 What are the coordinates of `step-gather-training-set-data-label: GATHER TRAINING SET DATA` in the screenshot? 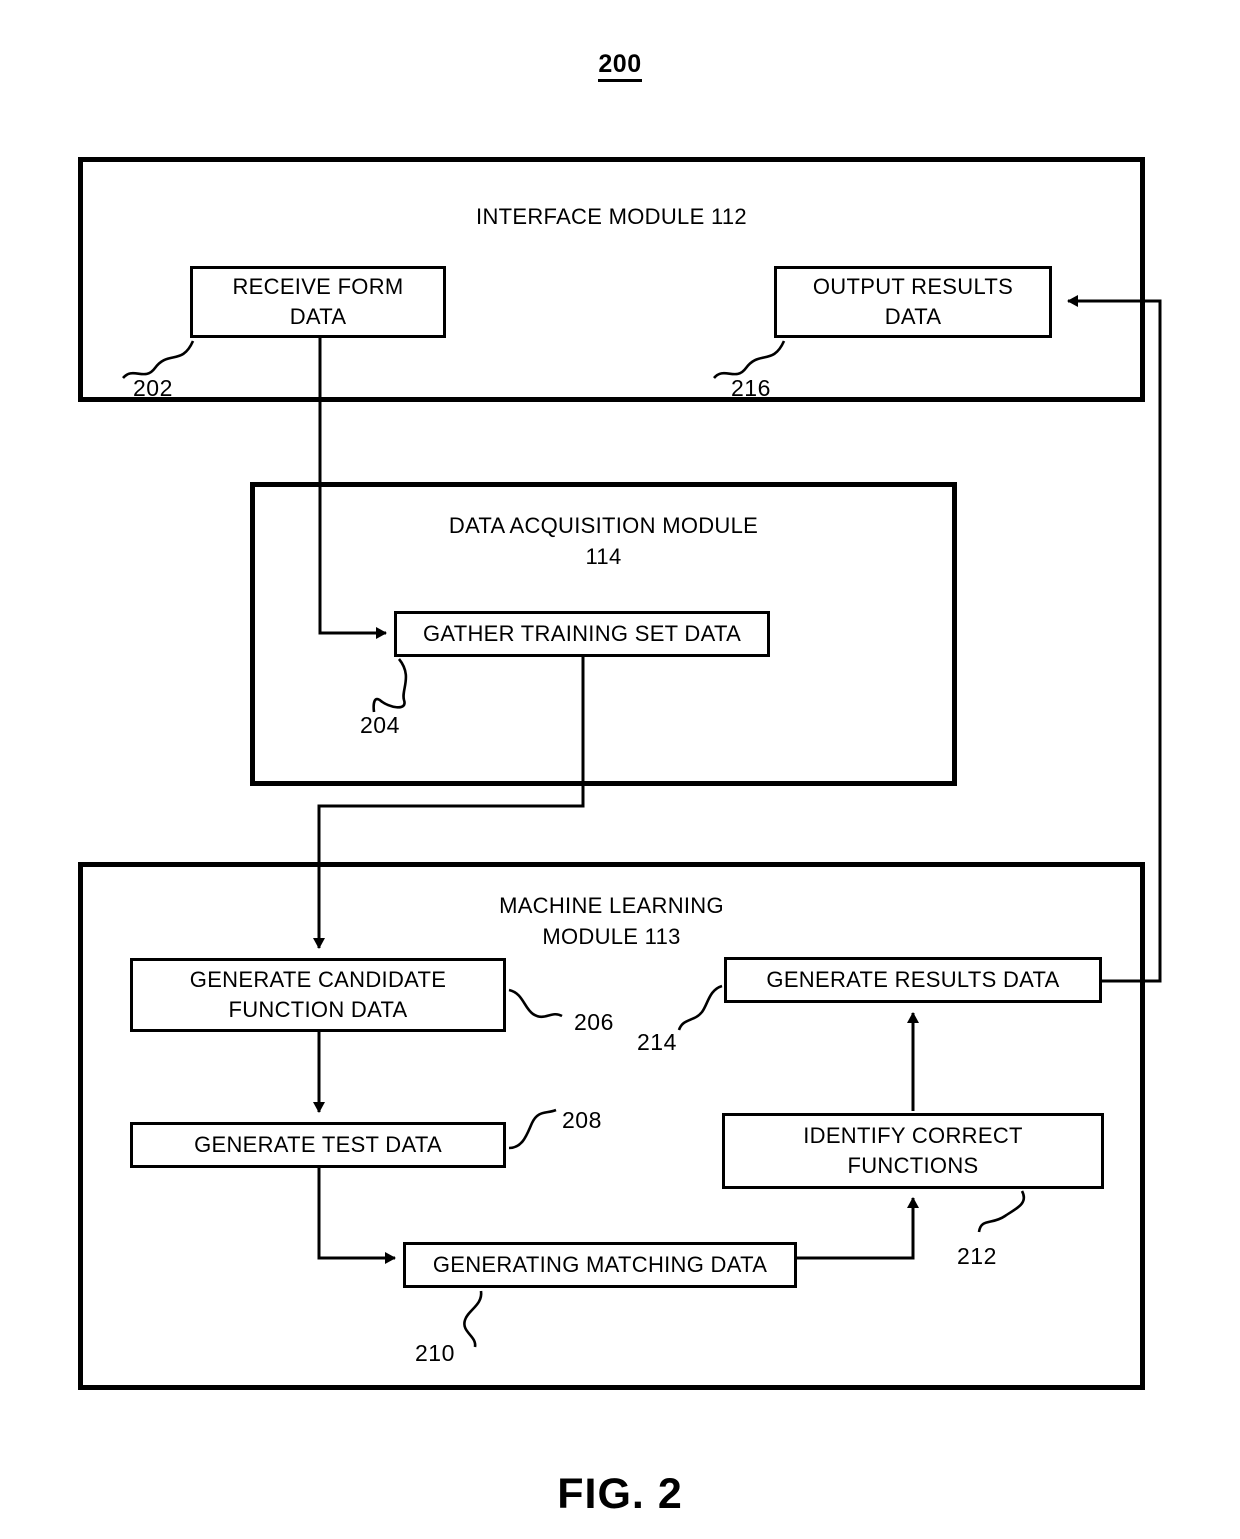 It's located at (582, 633).